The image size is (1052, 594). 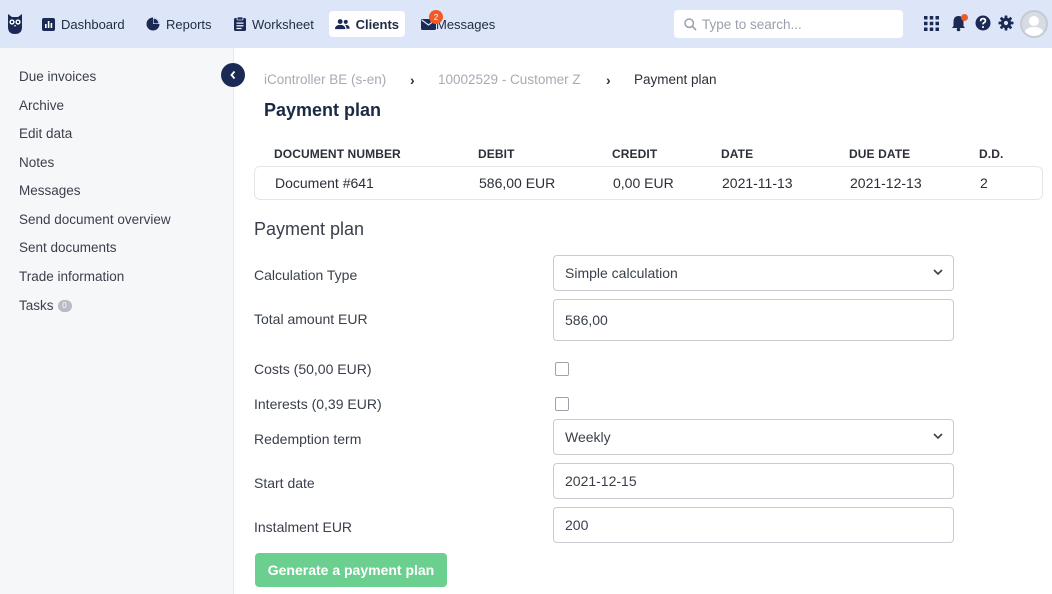 I want to click on search-icon, so click(x=690, y=24).